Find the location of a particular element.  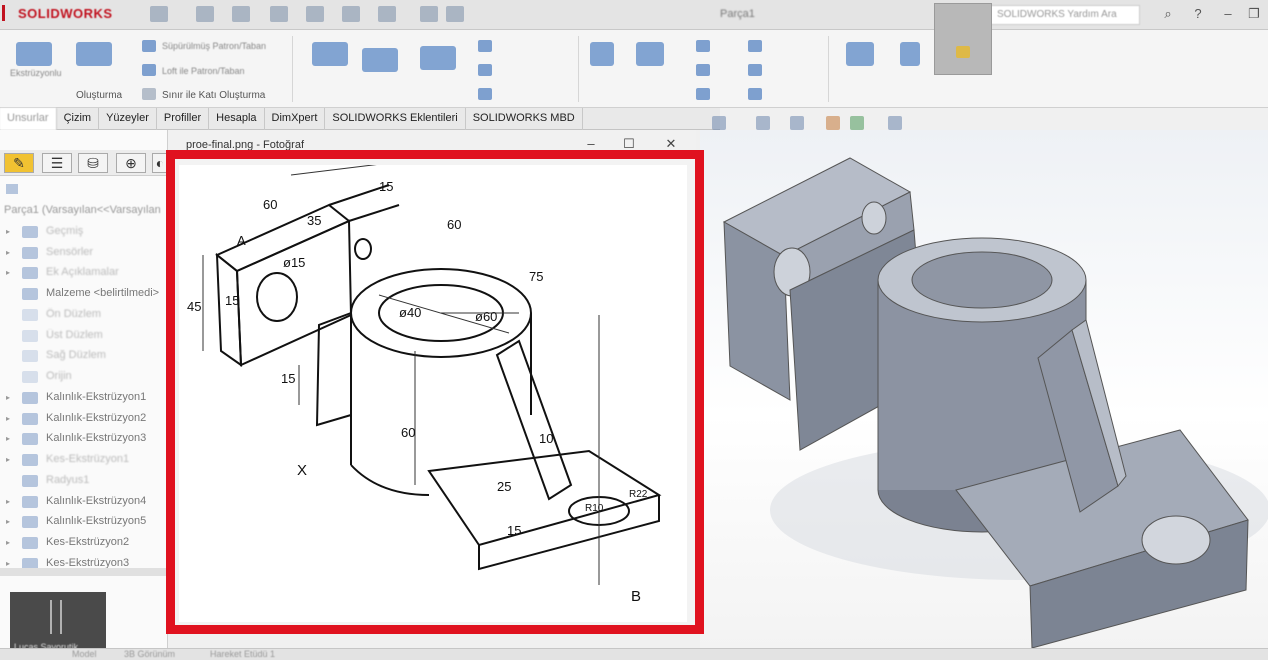

tree-item: Malzeme <belirtilmedi> is located at coordinates (86, 294).